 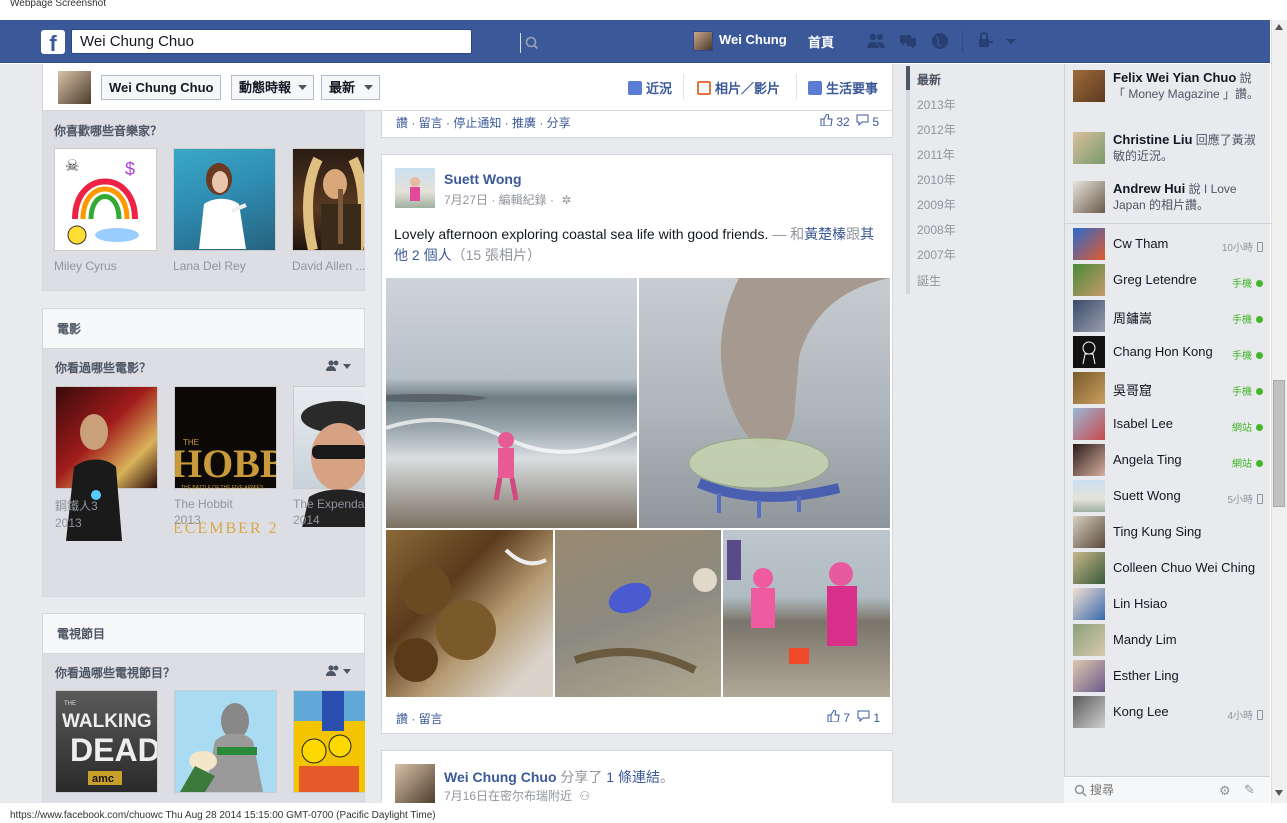 What do you see at coordinates (1169, 712) in the screenshot?
I see `chat-friend-row: Kong Lee 4小時` at bounding box center [1169, 712].